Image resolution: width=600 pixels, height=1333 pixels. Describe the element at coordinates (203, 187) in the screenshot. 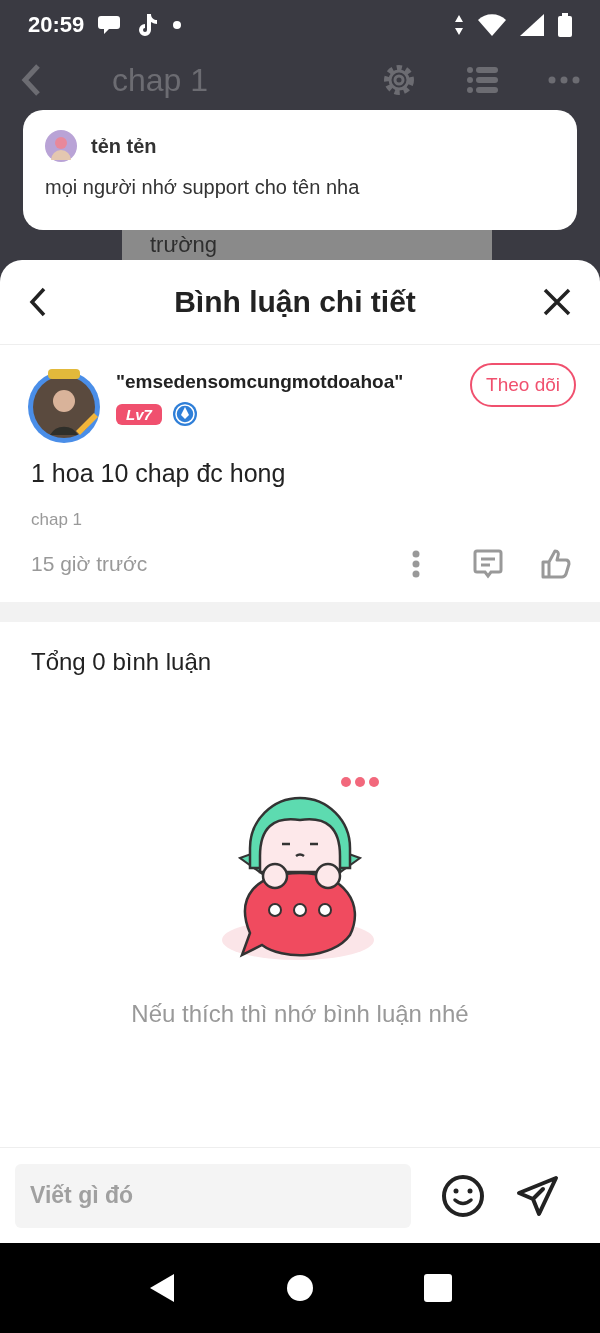

I see `notification-message: mọi người nhớ support cho tên nha` at that location.